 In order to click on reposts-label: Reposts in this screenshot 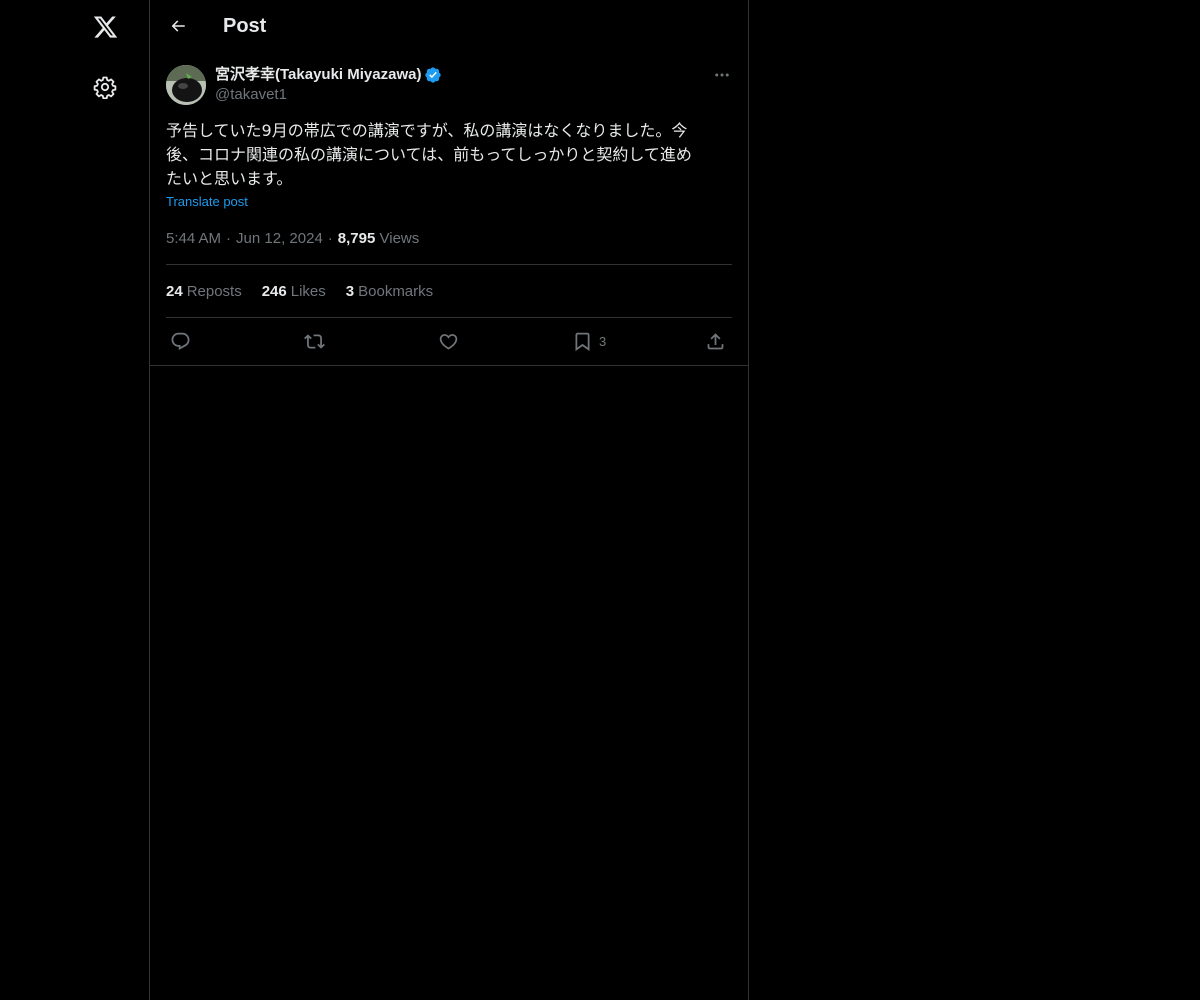, I will do `click(214, 291)`.